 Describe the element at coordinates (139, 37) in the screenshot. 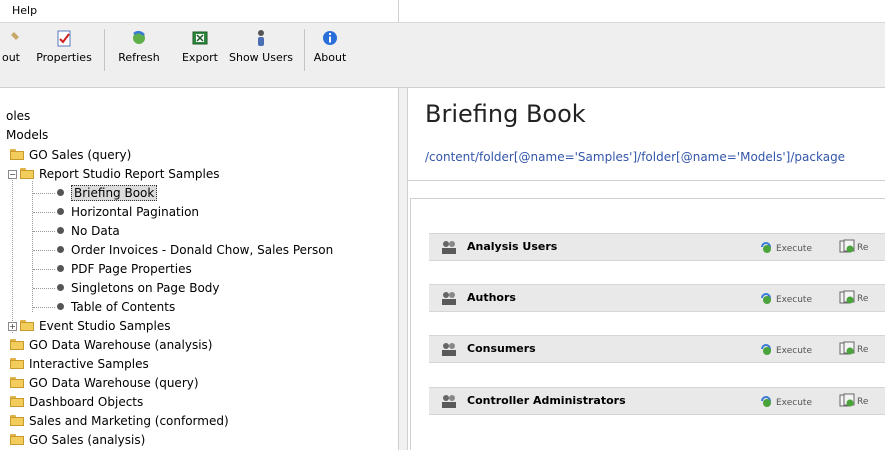

I see `refresh-icon` at that location.